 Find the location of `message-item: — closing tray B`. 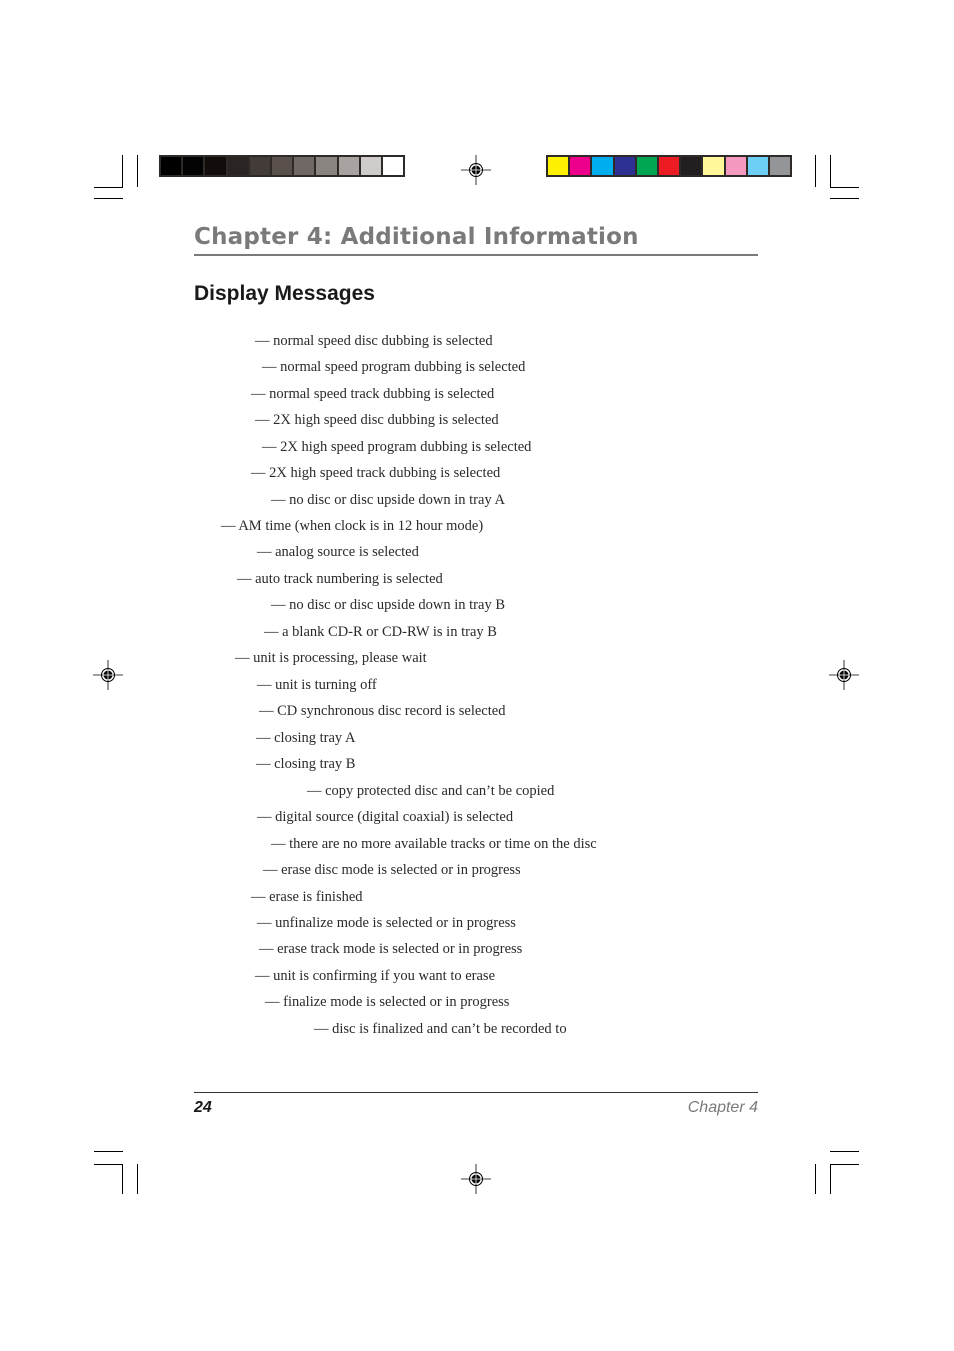

message-item: — closing tray B is located at coordinates (306, 764).